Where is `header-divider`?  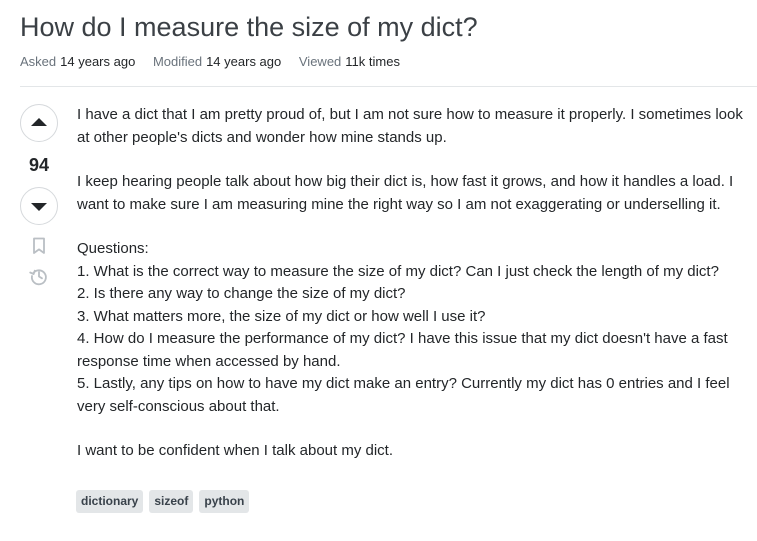
header-divider is located at coordinates (388, 86).